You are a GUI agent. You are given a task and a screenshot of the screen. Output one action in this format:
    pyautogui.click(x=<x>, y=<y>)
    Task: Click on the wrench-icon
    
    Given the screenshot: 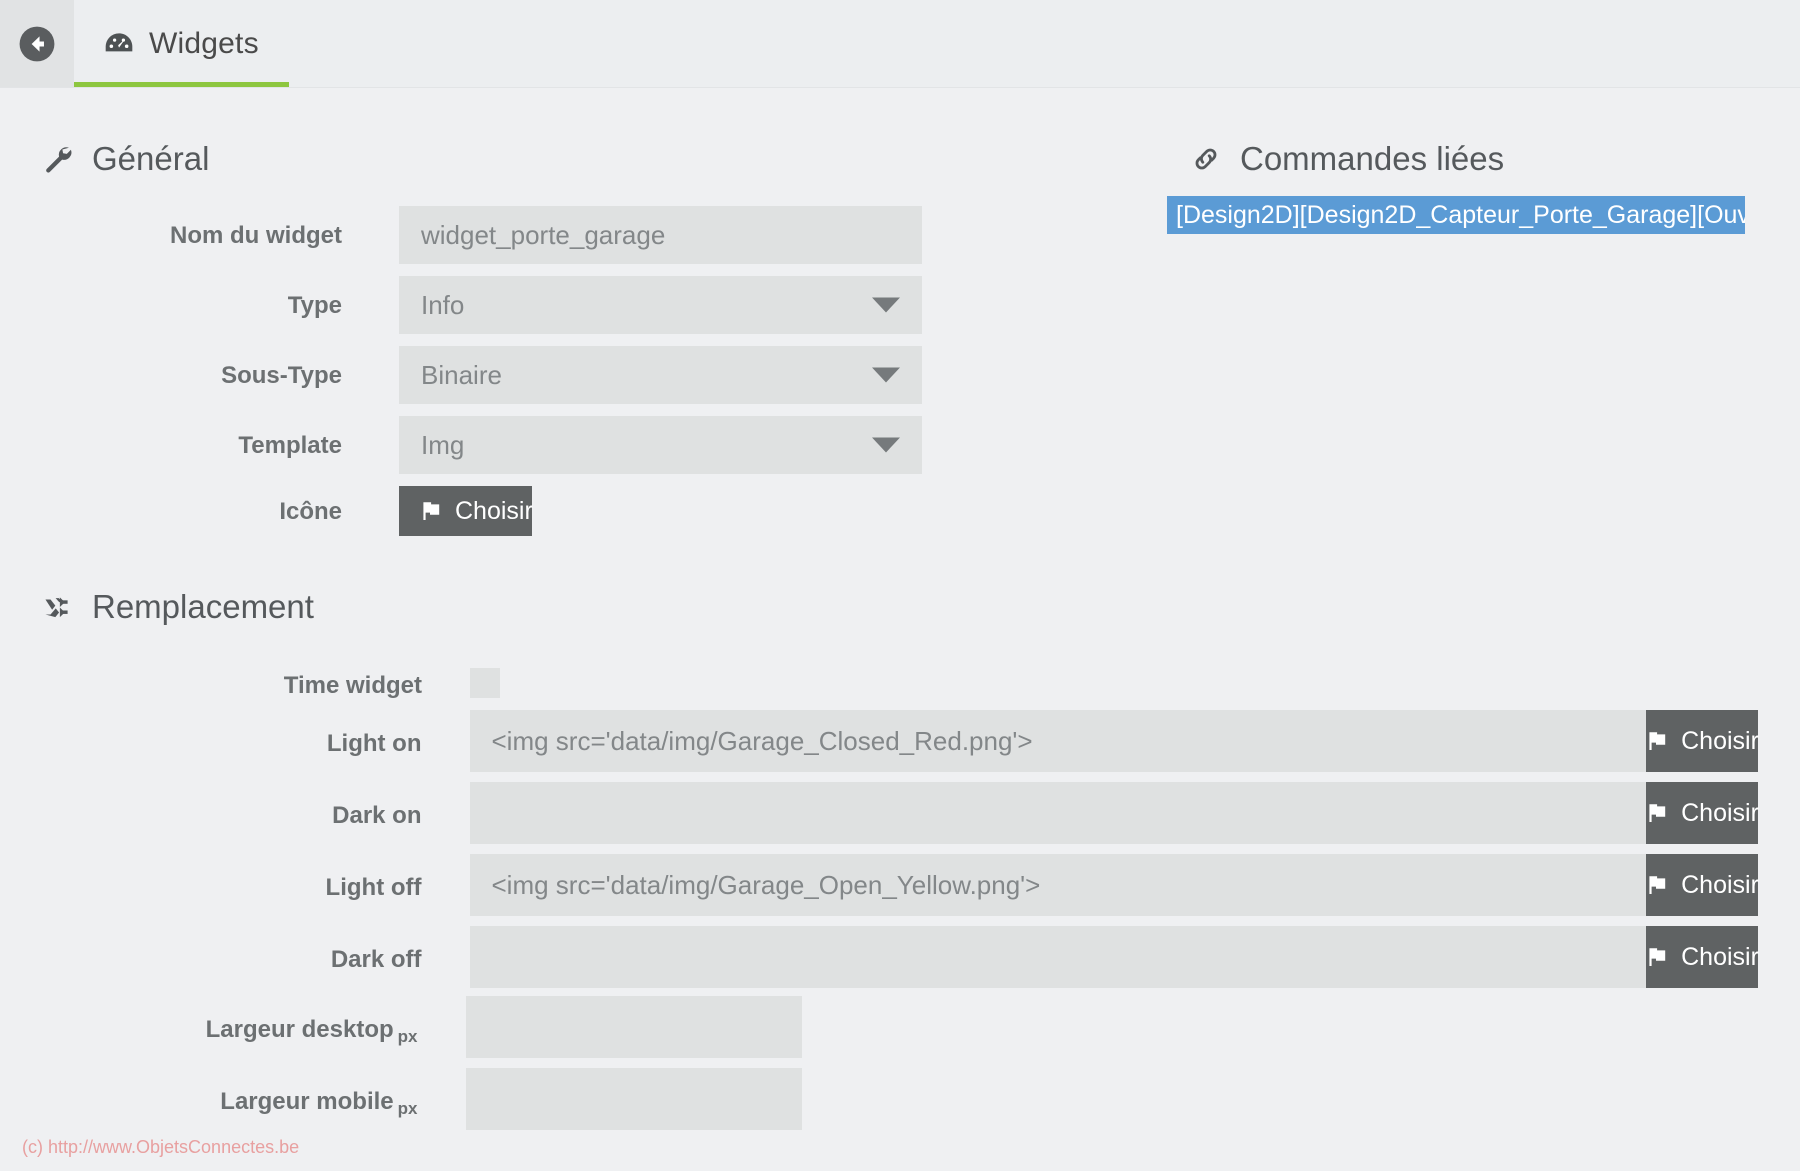 What is the action you would take?
    pyautogui.click(x=58, y=159)
    